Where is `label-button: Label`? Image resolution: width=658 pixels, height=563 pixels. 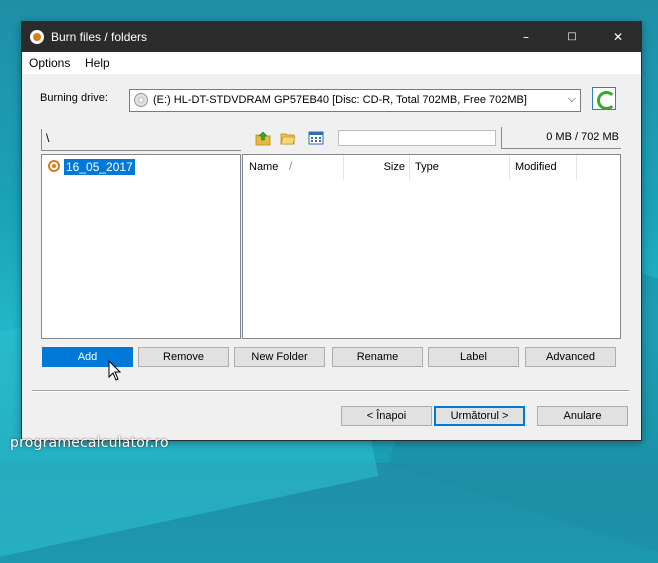
label-button: Label is located at coordinates (473, 357).